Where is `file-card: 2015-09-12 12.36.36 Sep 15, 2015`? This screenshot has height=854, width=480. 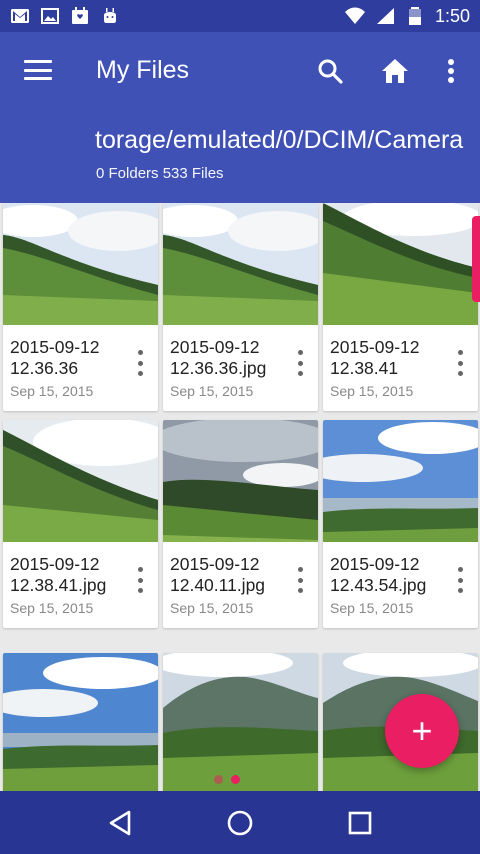
file-card: 2015-09-12 12.36.36 Sep 15, 2015 is located at coordinates (80, 307).